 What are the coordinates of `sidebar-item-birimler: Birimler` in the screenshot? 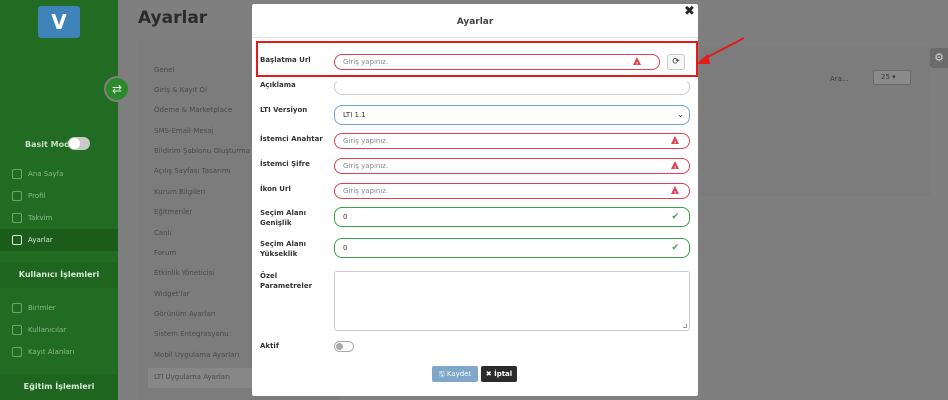 It's located at (59, 308).